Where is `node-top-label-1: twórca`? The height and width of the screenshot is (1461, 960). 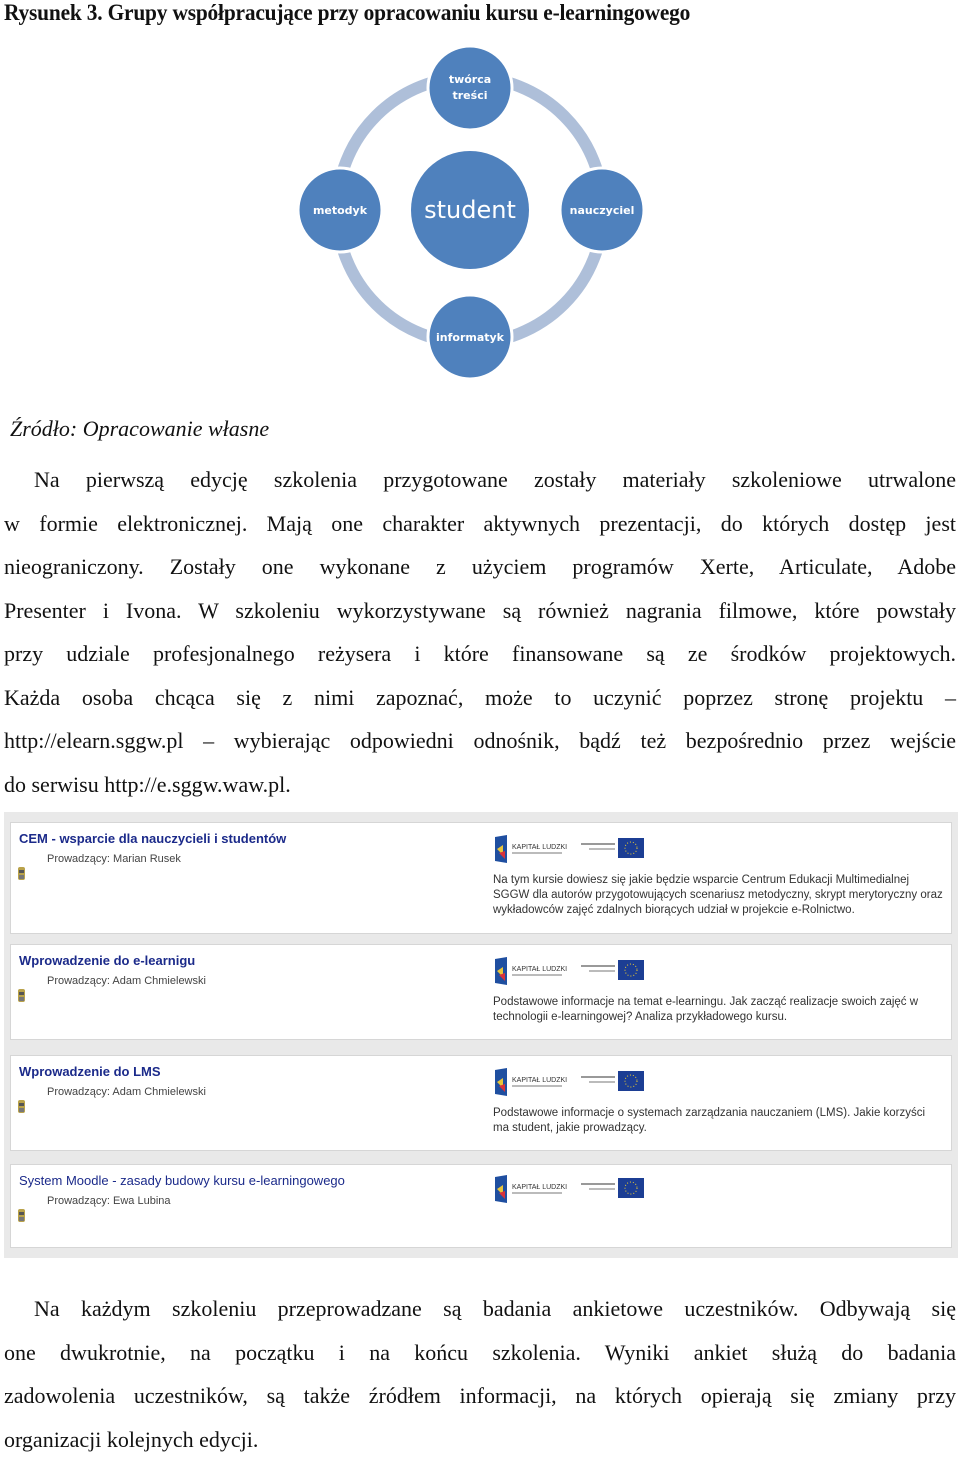 node-top-label-1: twórca is located at coordinates (470, 79).